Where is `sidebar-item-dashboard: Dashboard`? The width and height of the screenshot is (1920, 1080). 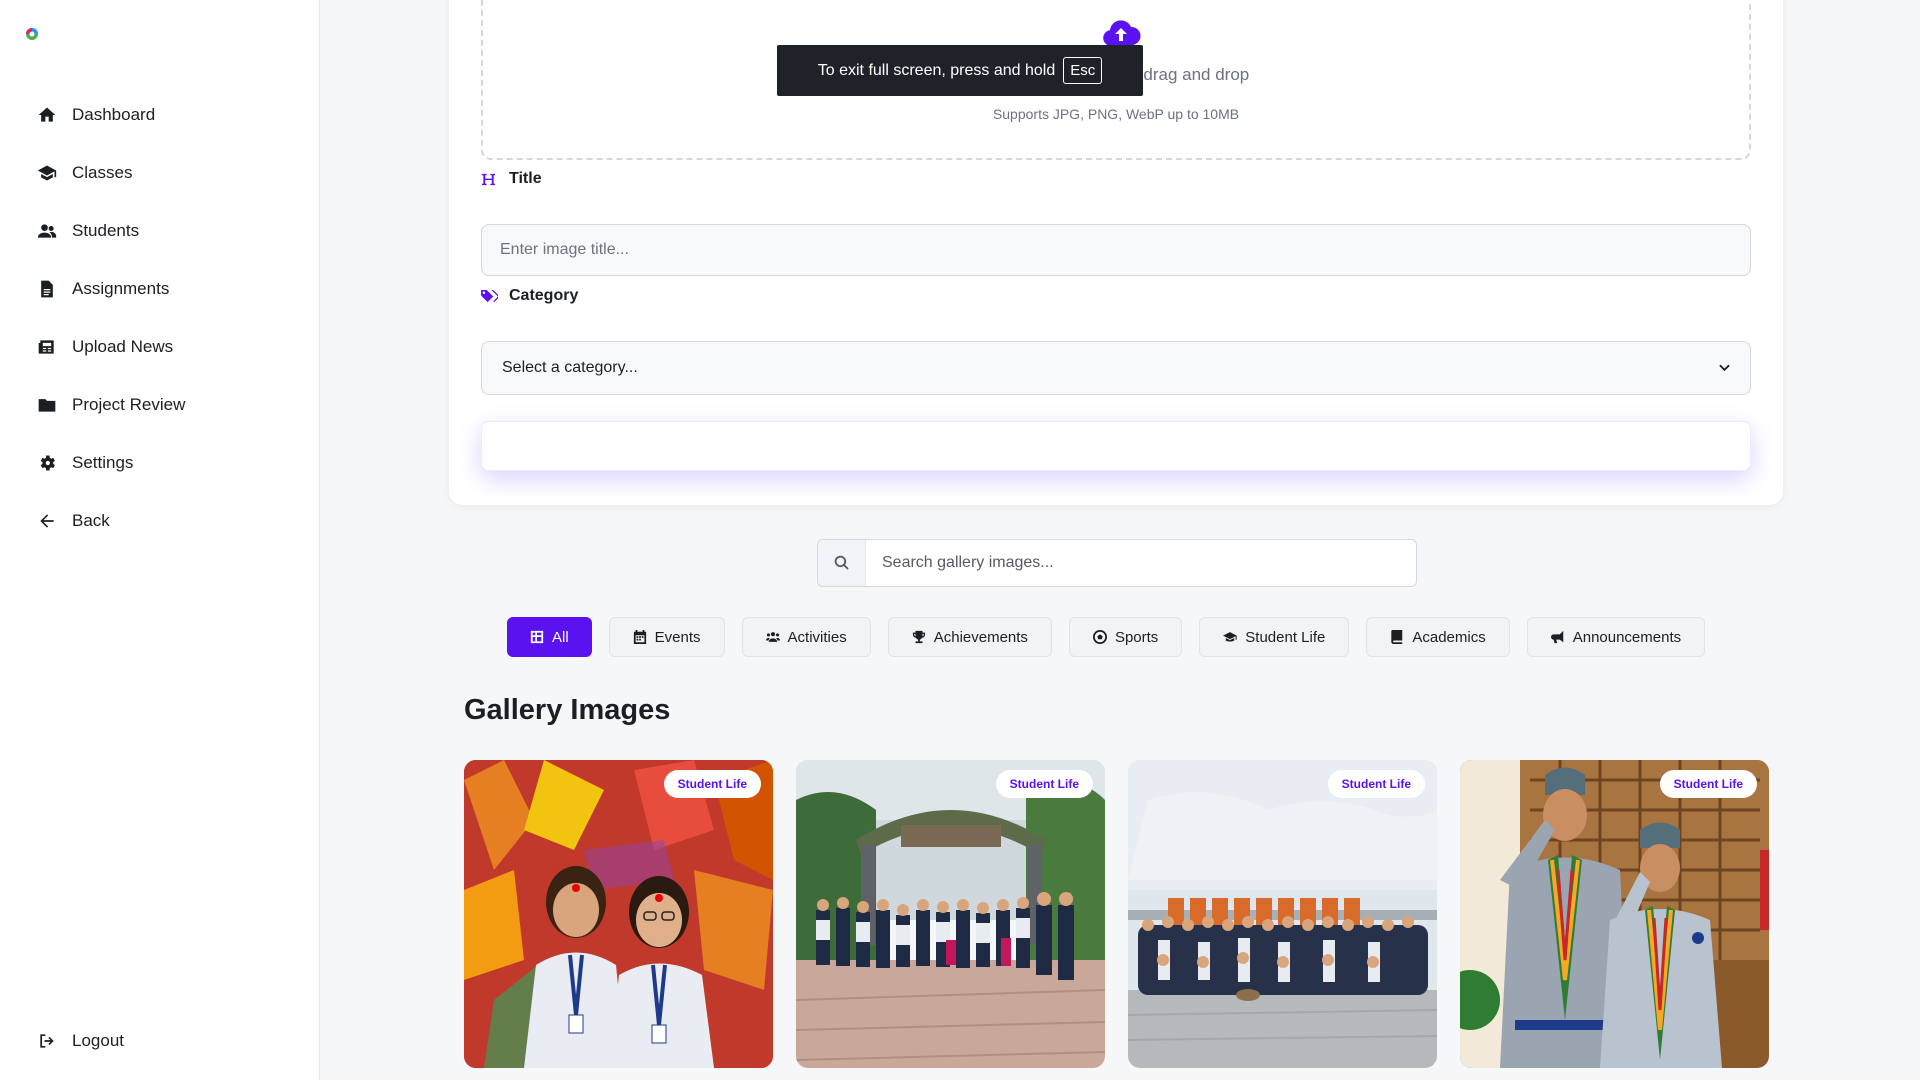 sidebar-item-dashboard: Dashboard is located at coordinates (110, 115).